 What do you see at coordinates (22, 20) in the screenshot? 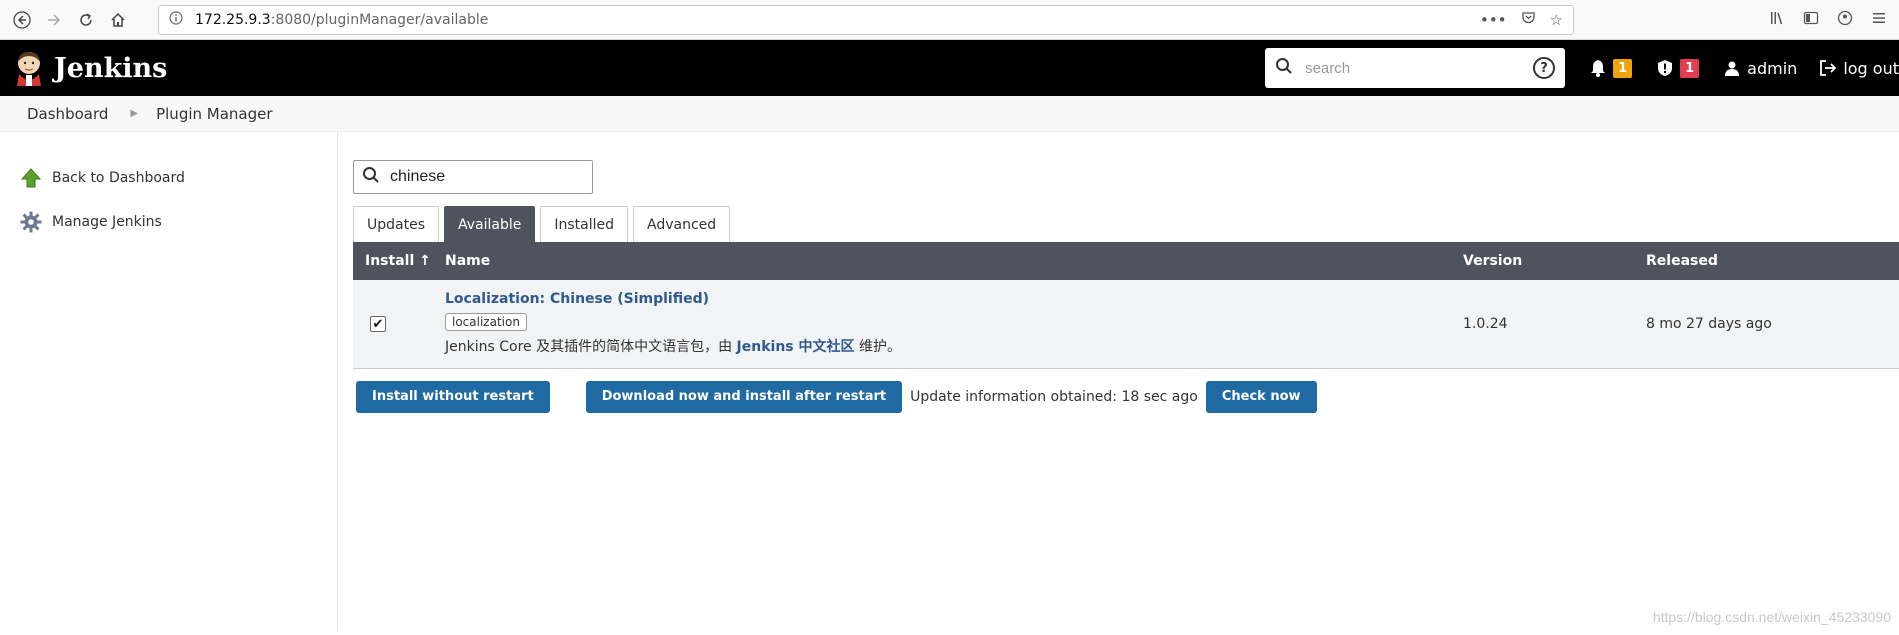
I see `back-icon` at bounding box center [22, 20].